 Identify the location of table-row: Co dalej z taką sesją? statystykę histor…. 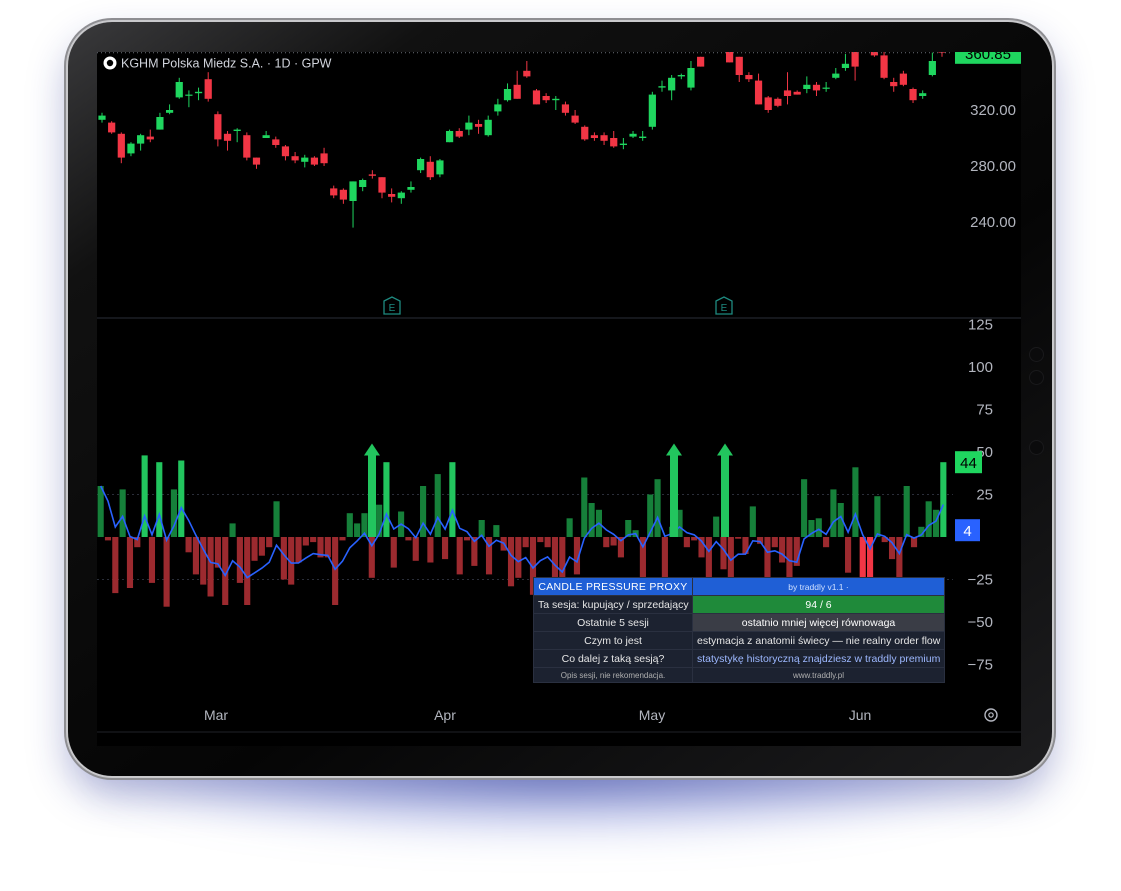
(739, 658).